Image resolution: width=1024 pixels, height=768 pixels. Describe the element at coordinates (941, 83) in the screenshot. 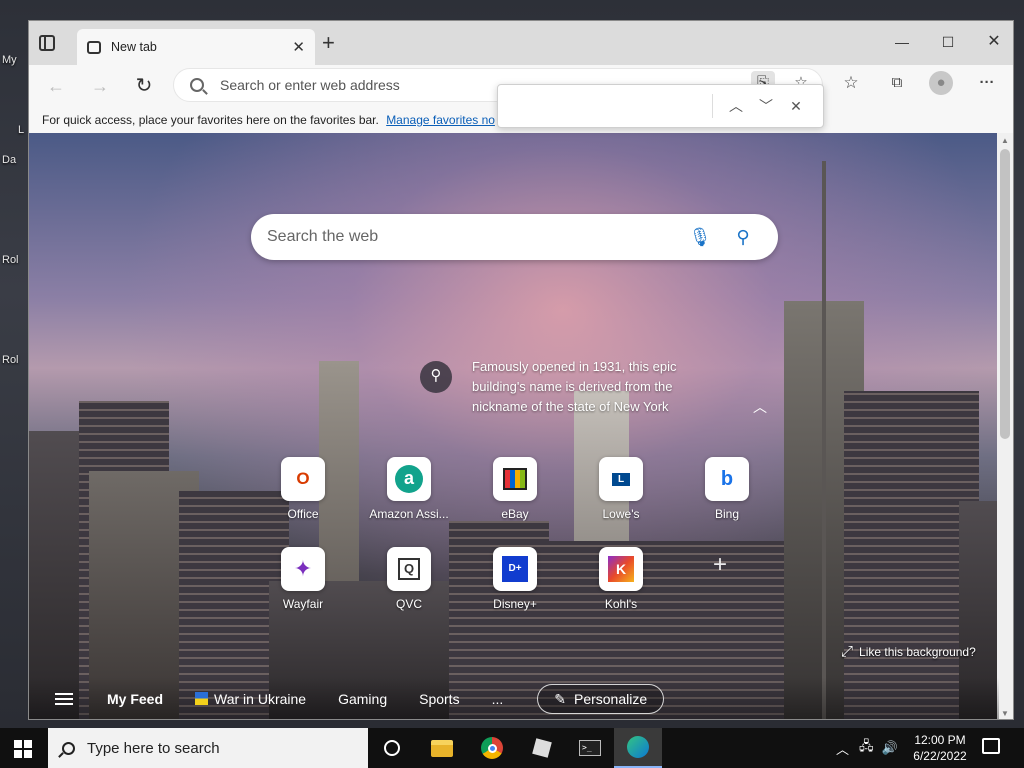

I see `profile-icon: ●` at that location.